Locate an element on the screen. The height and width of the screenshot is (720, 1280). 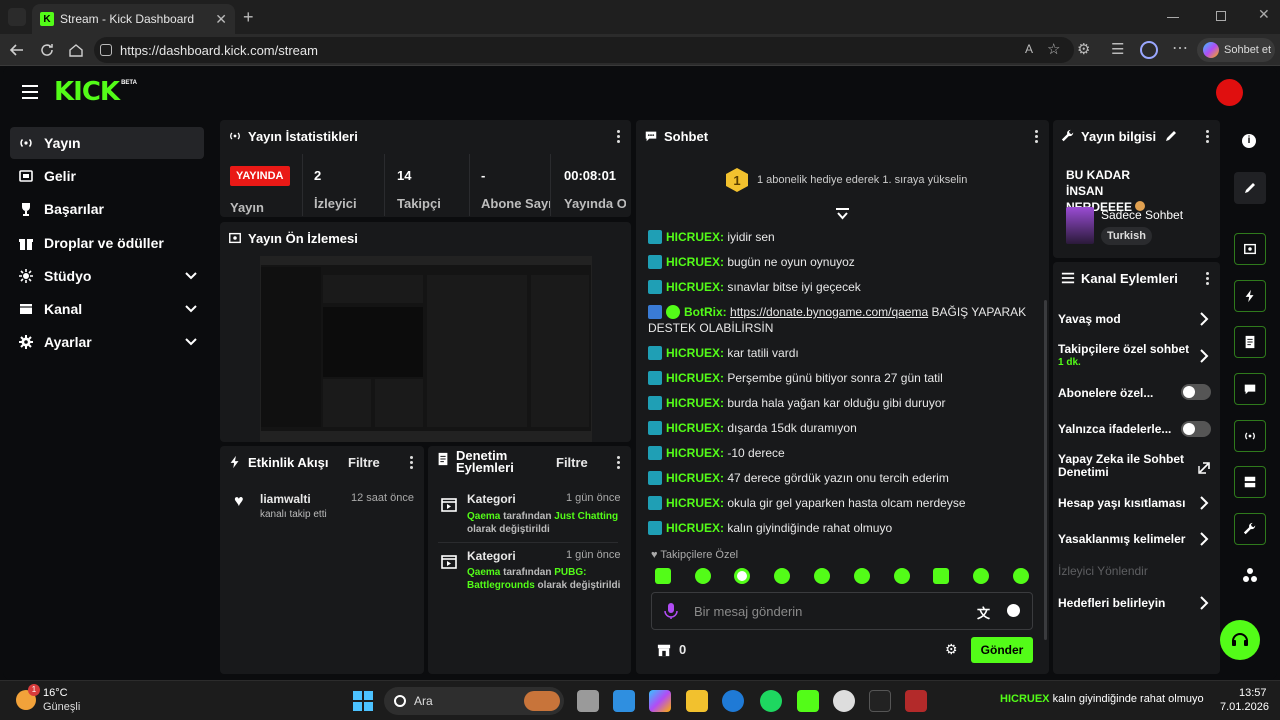
edit-pencil-icon is located at coordinates (1171, 136).